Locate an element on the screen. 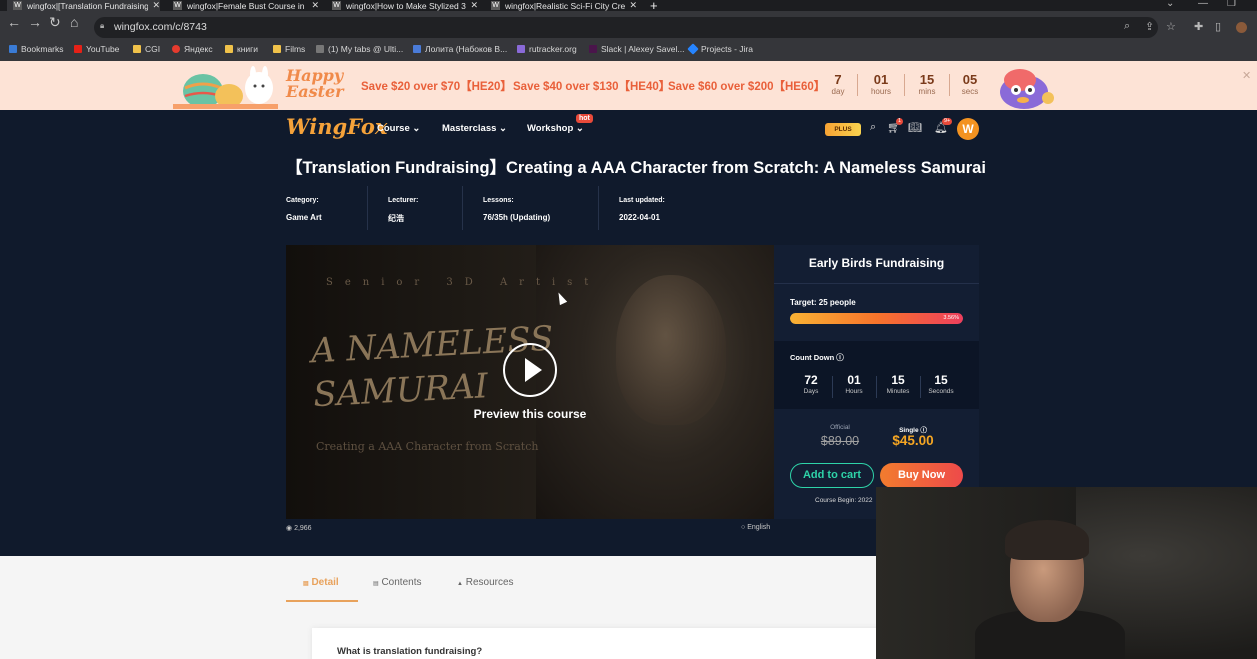 The height and width of the screenshot is (659, 1257). panel-divider is located at coordinates (876, 283).